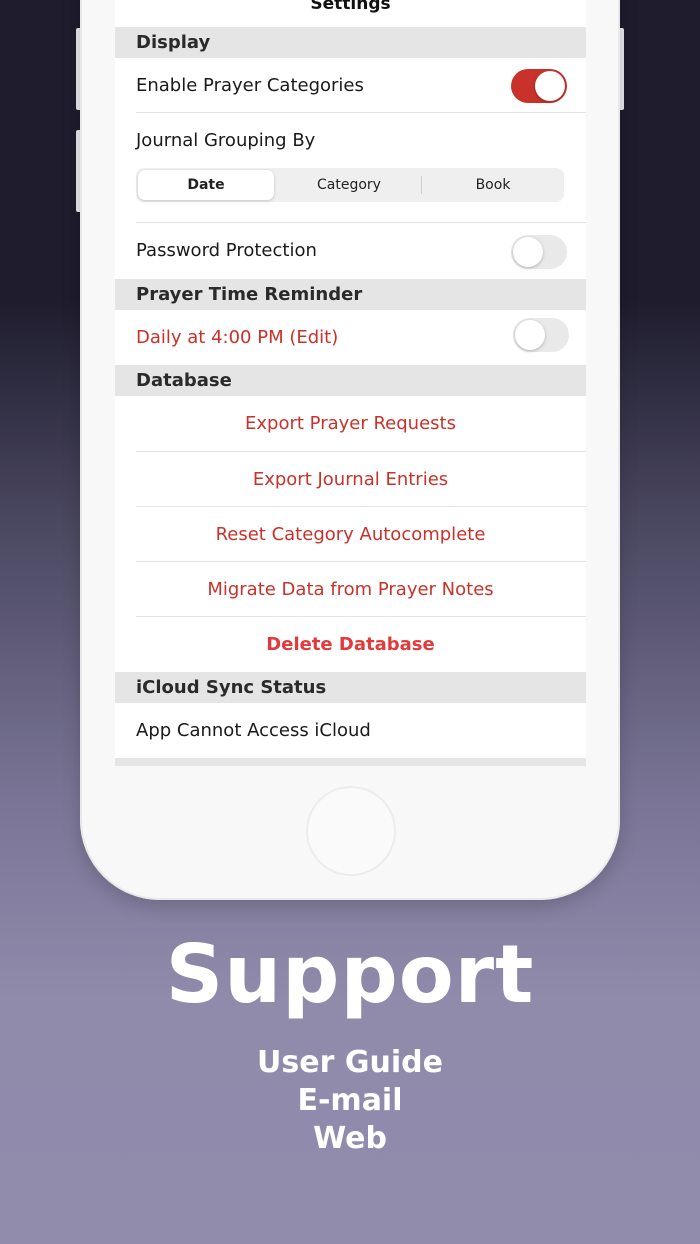  What do you see at coordinates (350, 294) in the screenshot?
I see `section-header-reminder: Prayer Time Reminder` at bounding box center [350, 294].